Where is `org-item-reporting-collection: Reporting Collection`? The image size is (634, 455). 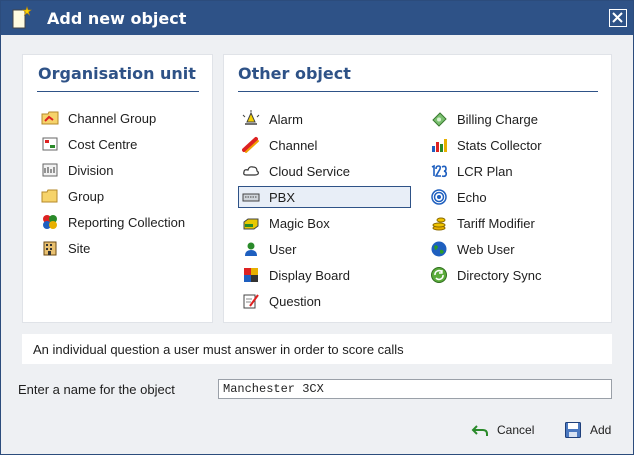 org-item-reporting-collection: Reporting Collection is located at coordinates (111, 222).